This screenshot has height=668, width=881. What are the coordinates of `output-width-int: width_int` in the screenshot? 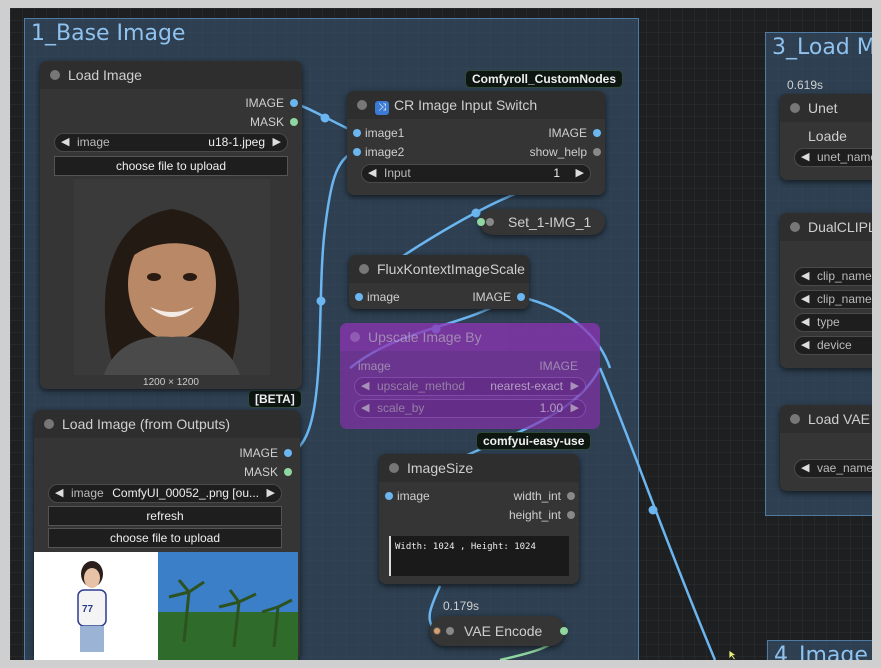 It's located at (544, 496).